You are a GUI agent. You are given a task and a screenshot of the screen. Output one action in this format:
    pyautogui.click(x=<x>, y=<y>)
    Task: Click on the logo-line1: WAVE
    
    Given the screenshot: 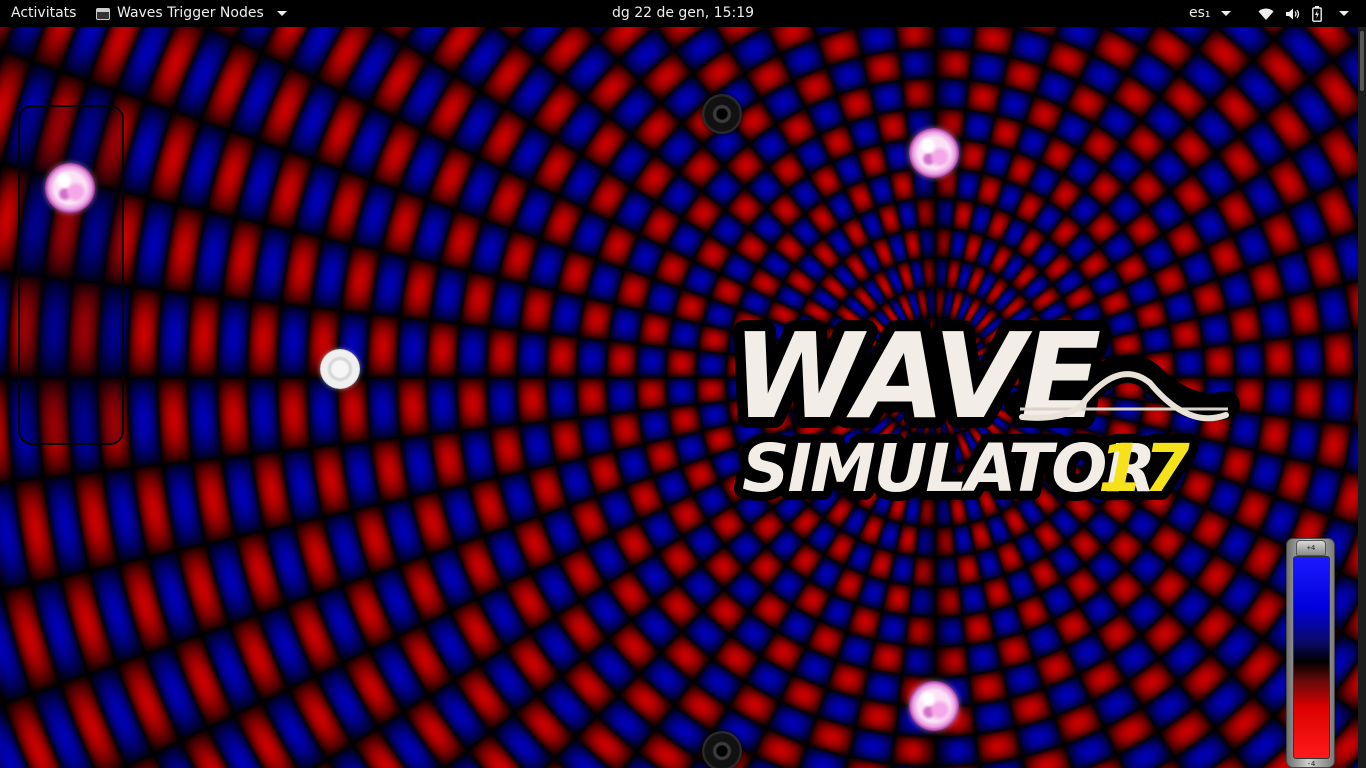 What is the action you would take?
    pyautogui.click(x=916, y=376)
    